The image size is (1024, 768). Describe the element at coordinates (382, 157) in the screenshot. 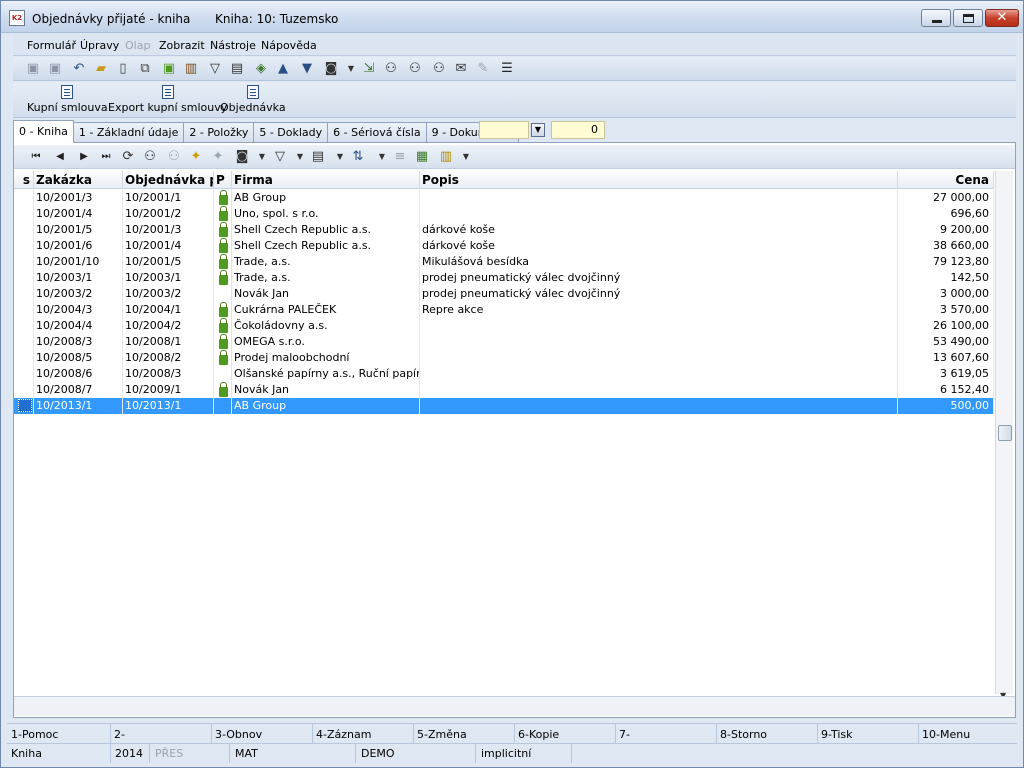

I see `sort-dropdown-icon: ▼` at that location.